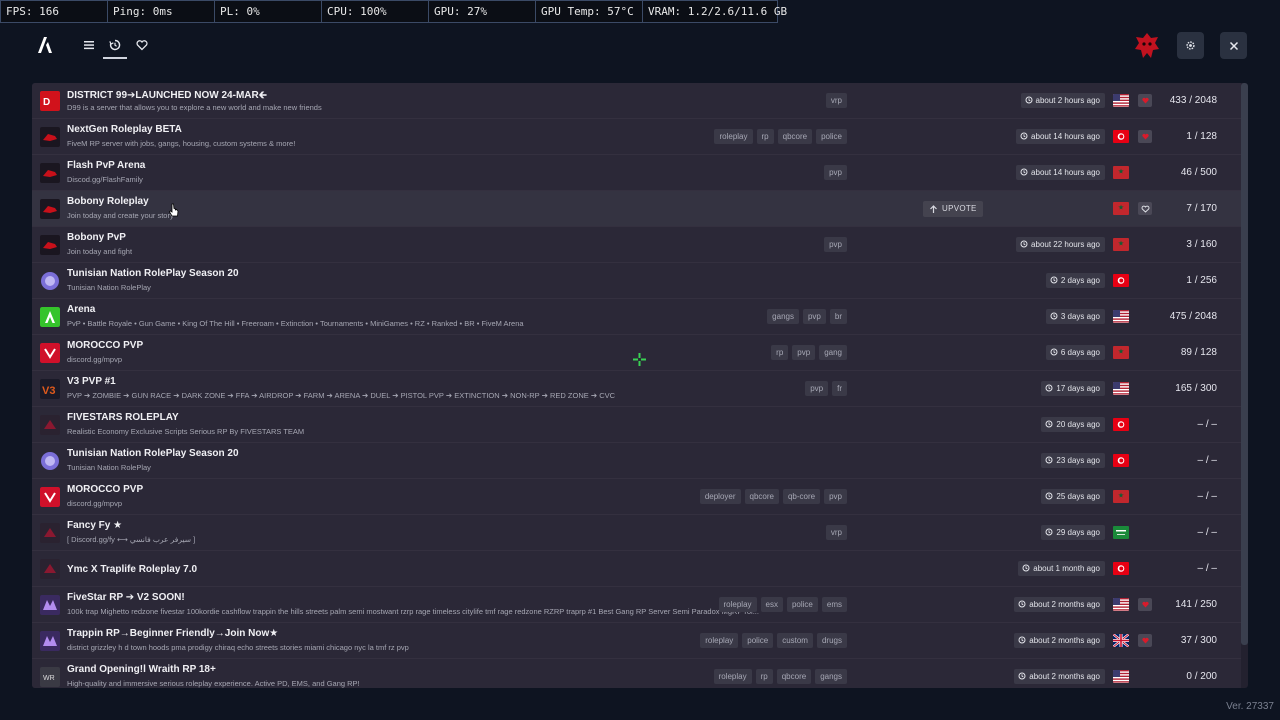  Describe the element at coordinates (834, 604) in the screenshot. I see `server-tag: ems` at that location.